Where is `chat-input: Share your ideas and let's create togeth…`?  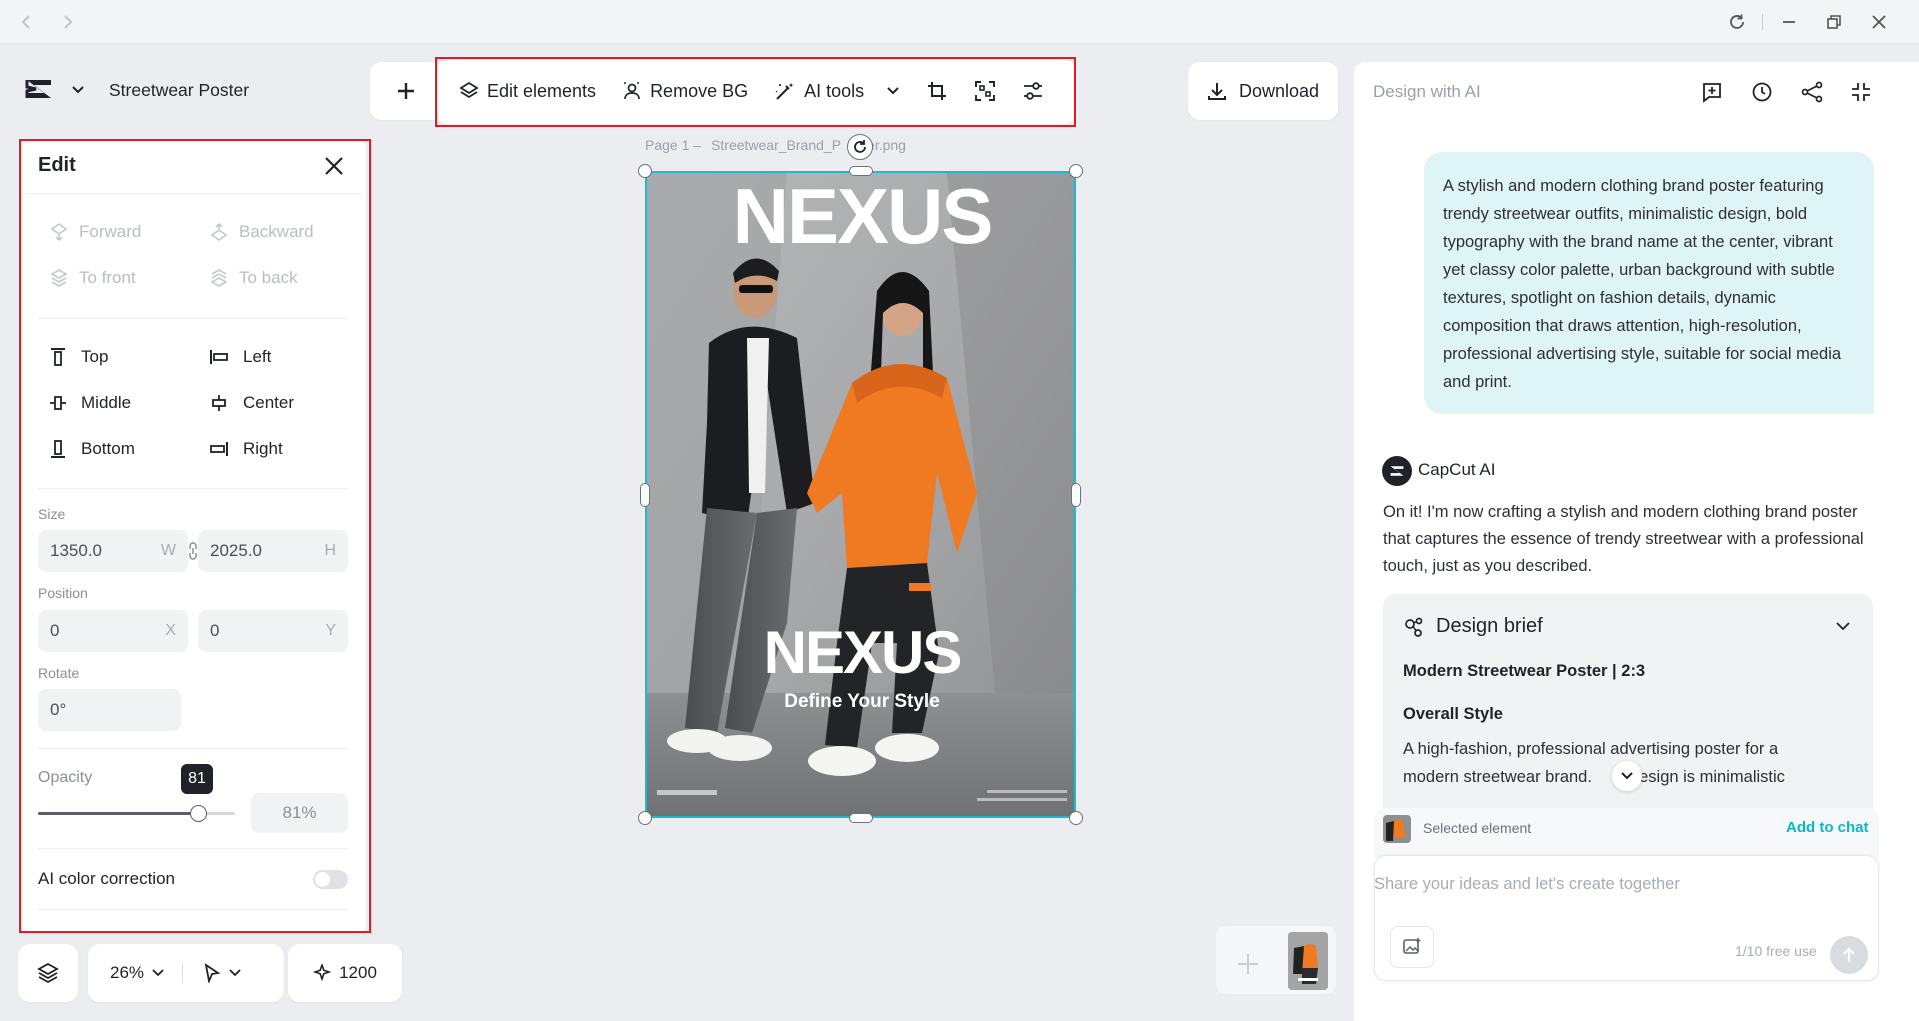
chat-input: Share your ideas and let's create togeth… is located at coordinates (1626, 887).